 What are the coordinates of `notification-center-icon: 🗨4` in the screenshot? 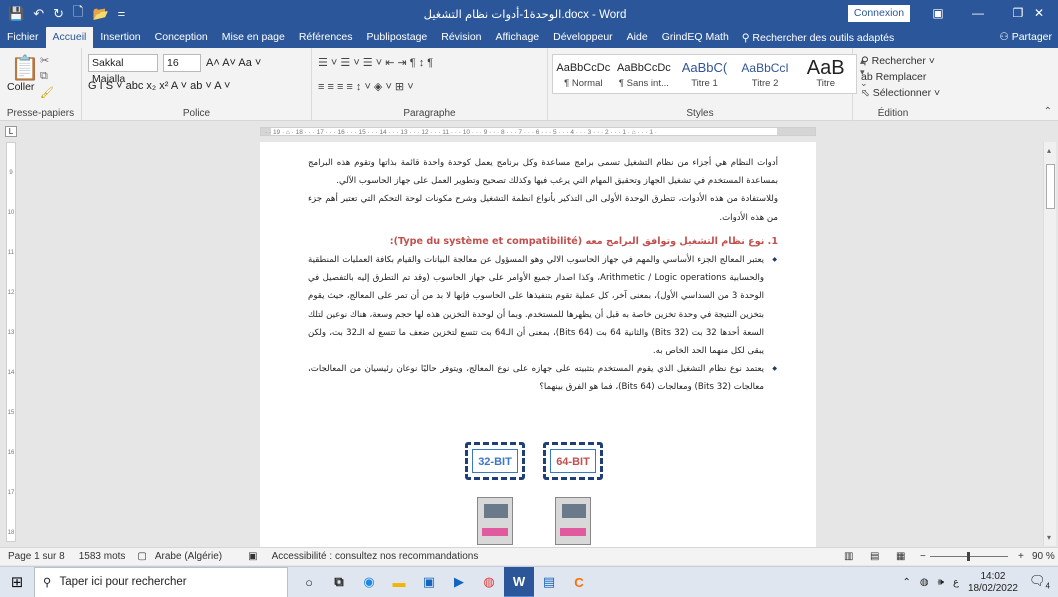 It's located at (1039, 582).